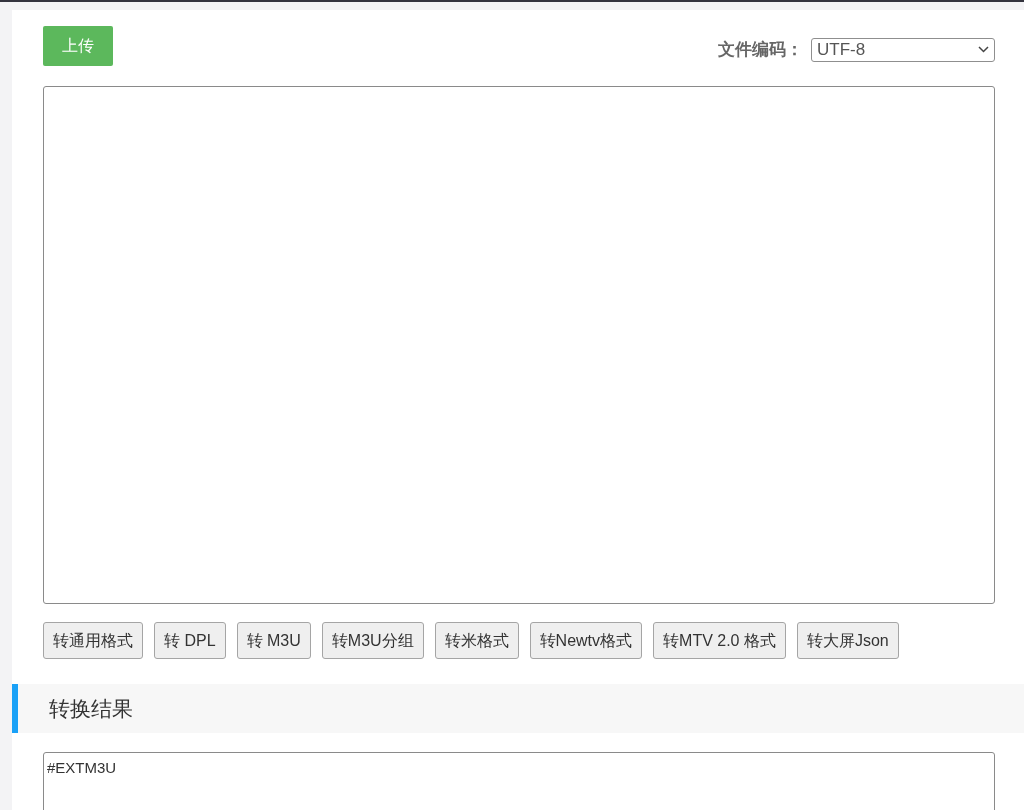 The height and width of the screenshot is (810, 1024). Describe the element at coordinates (476, 640) in the screenshot. I see `convert-button: 转米格式` at that location.